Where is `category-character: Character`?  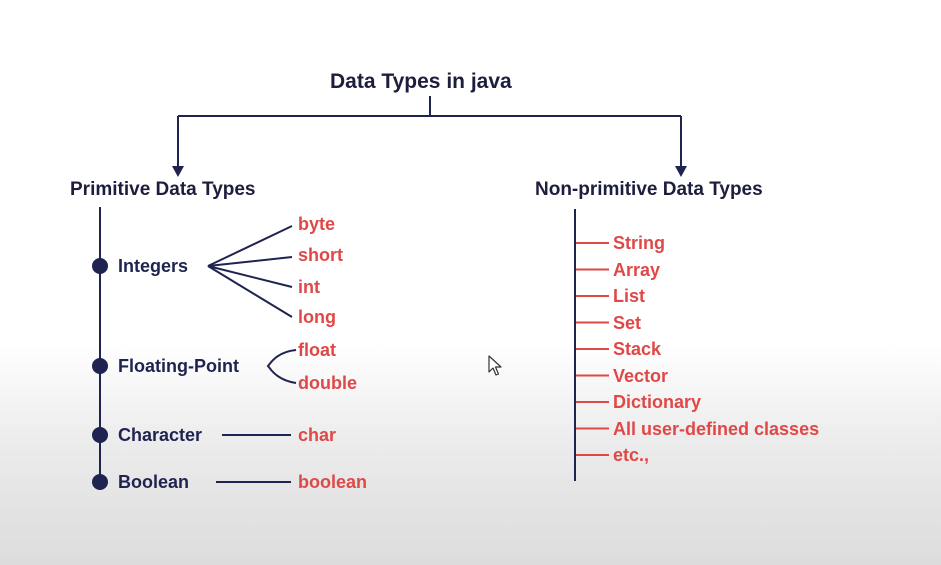 category-character: Character is located at coordinates (160, 435).